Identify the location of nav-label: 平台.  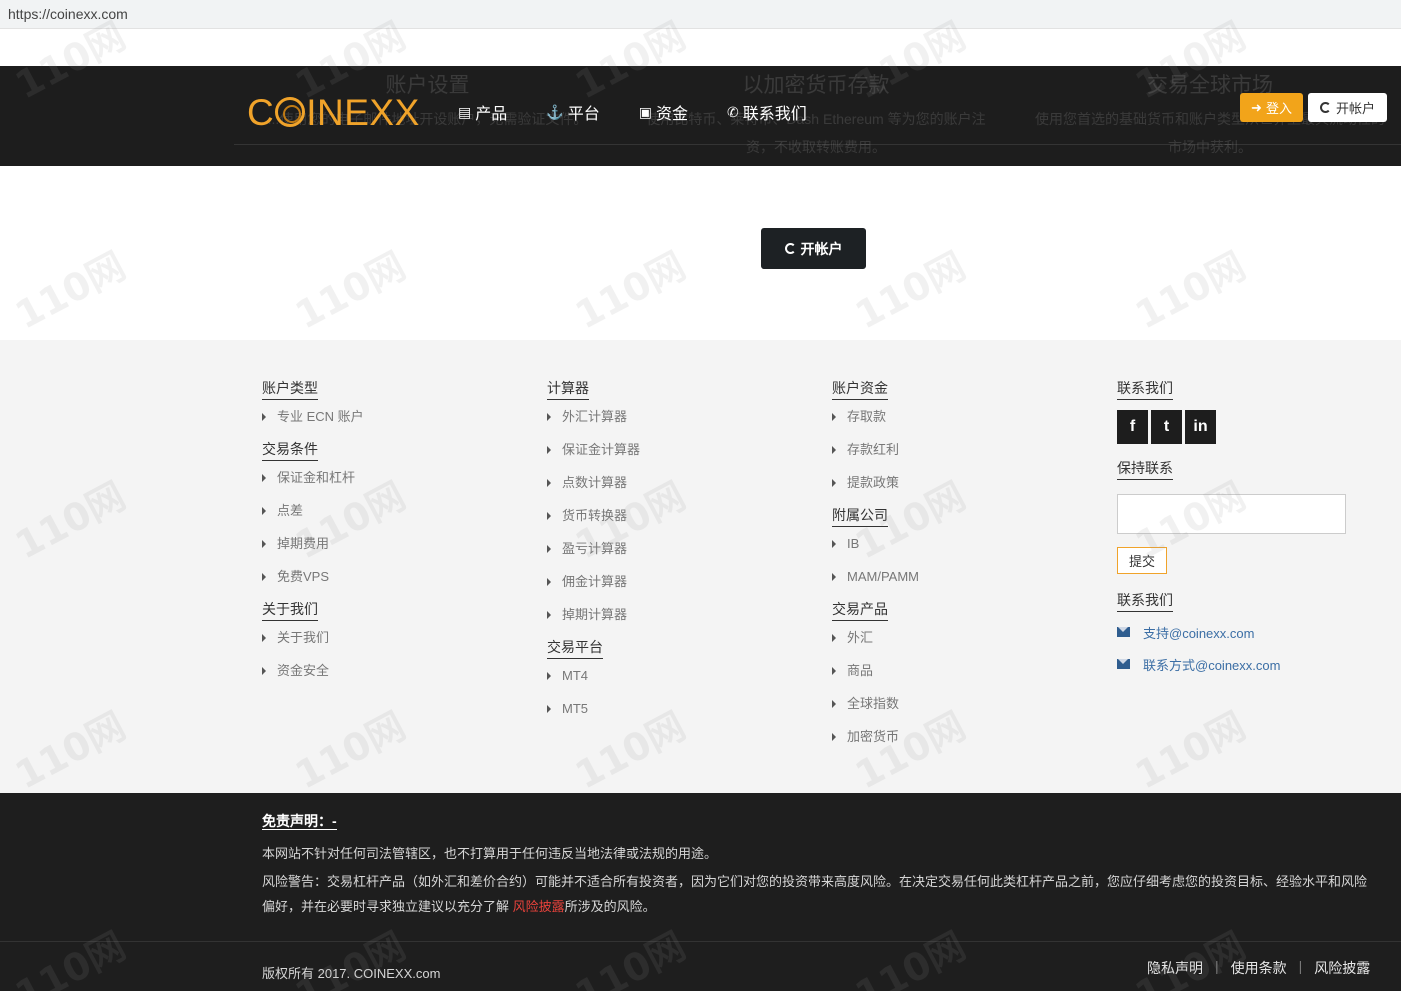
(583, 114).